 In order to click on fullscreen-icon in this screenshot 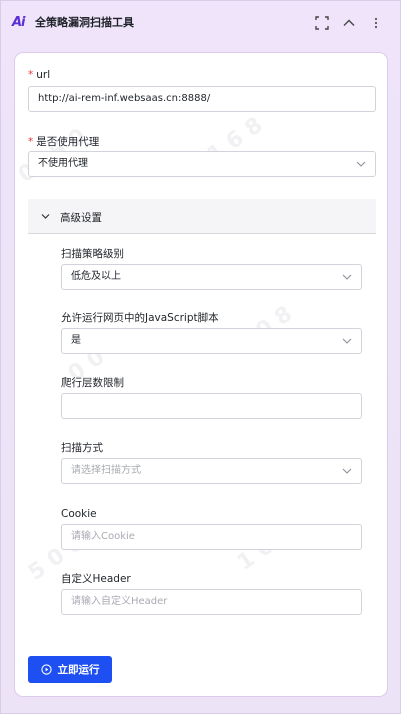, I will do `click(322, 23)`.